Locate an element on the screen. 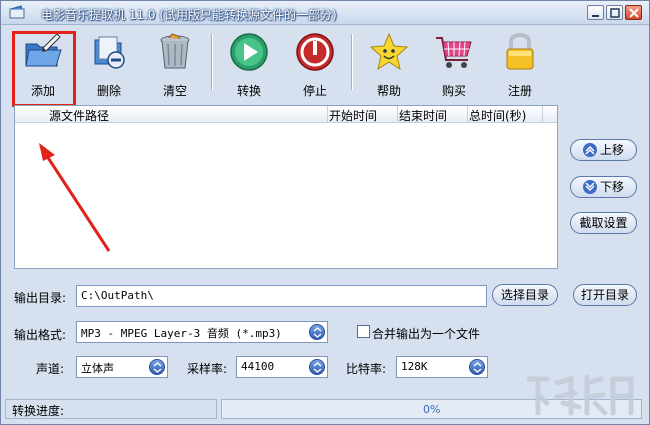  output-format-value: MP3 - MPEG Layer-3 音频 (*.mp3) is located at coordinates (181, 333).